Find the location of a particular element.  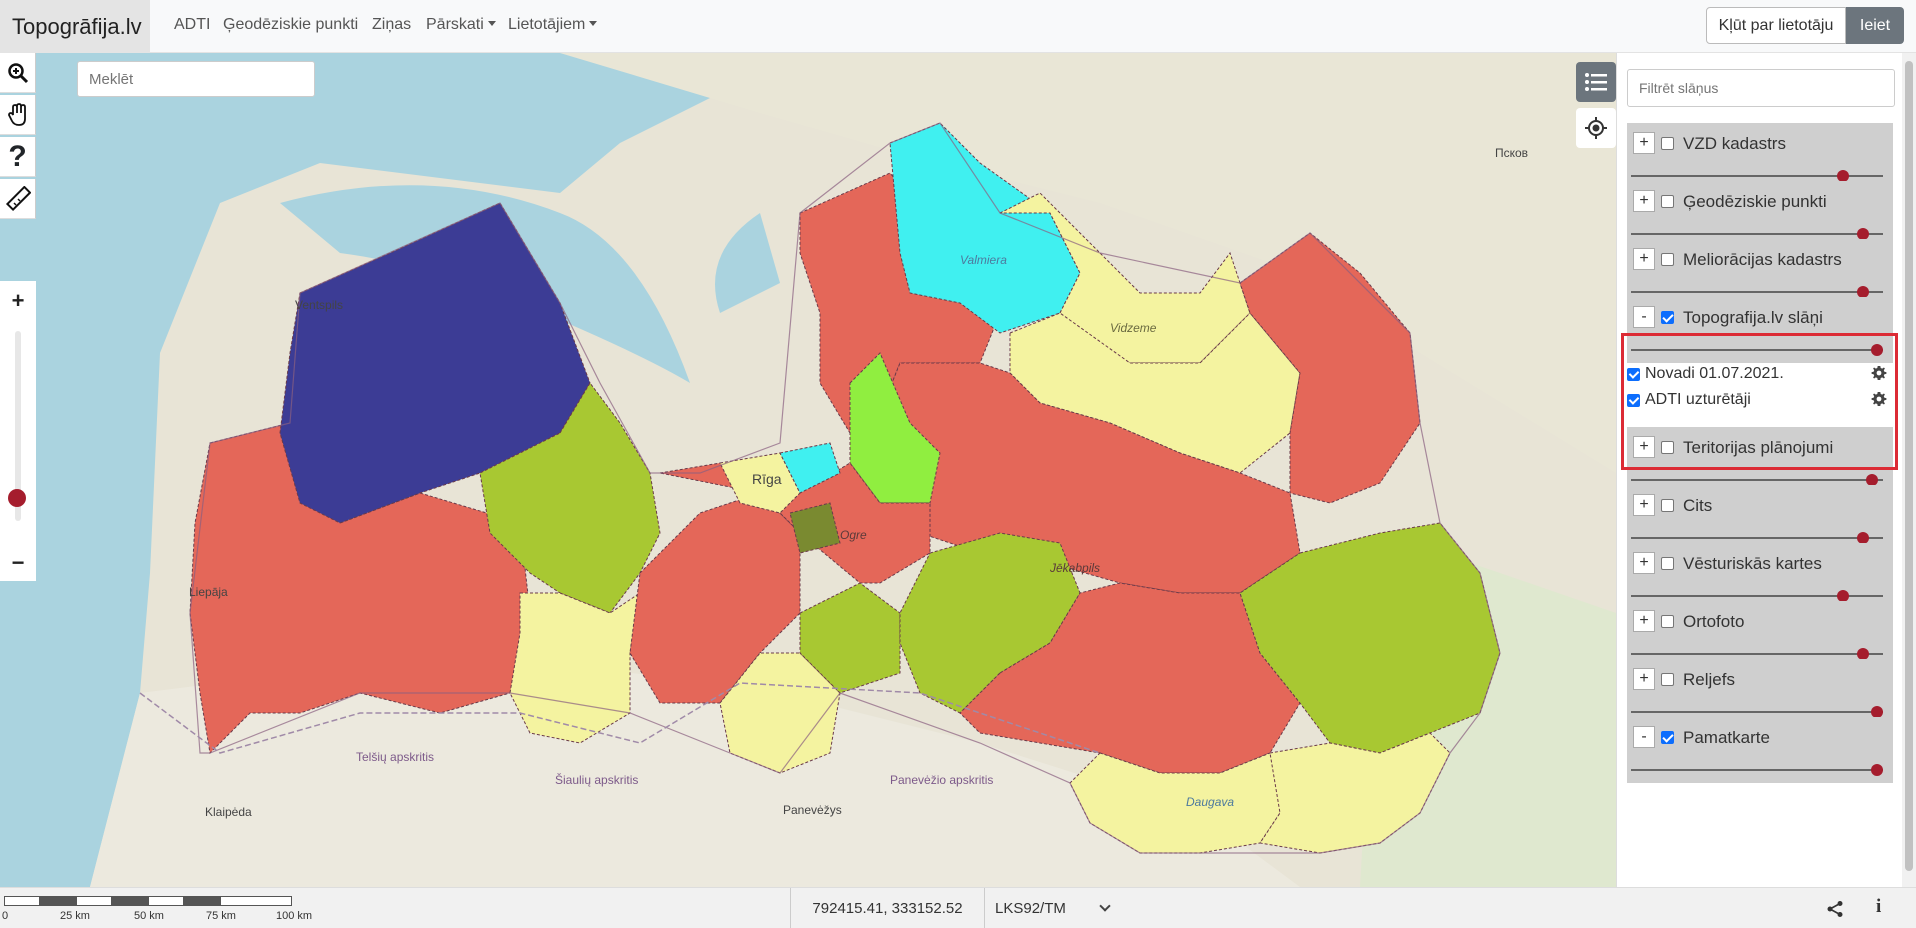

layer-name: Meliorācijas kadastrs is located at coordinates (1762, 259).